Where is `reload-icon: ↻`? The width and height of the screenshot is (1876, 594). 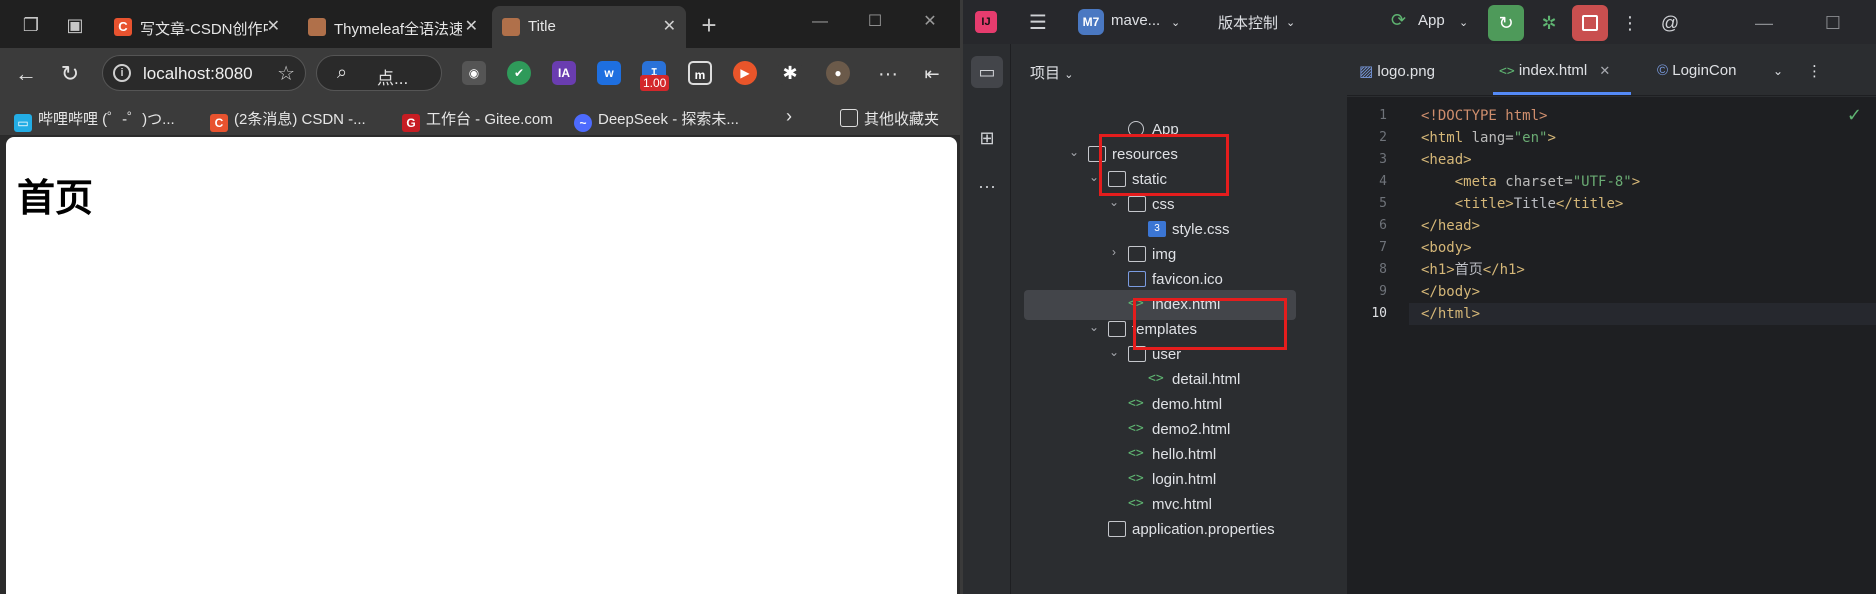
reload-icon: ↻ is located at coordinates (70, 74).